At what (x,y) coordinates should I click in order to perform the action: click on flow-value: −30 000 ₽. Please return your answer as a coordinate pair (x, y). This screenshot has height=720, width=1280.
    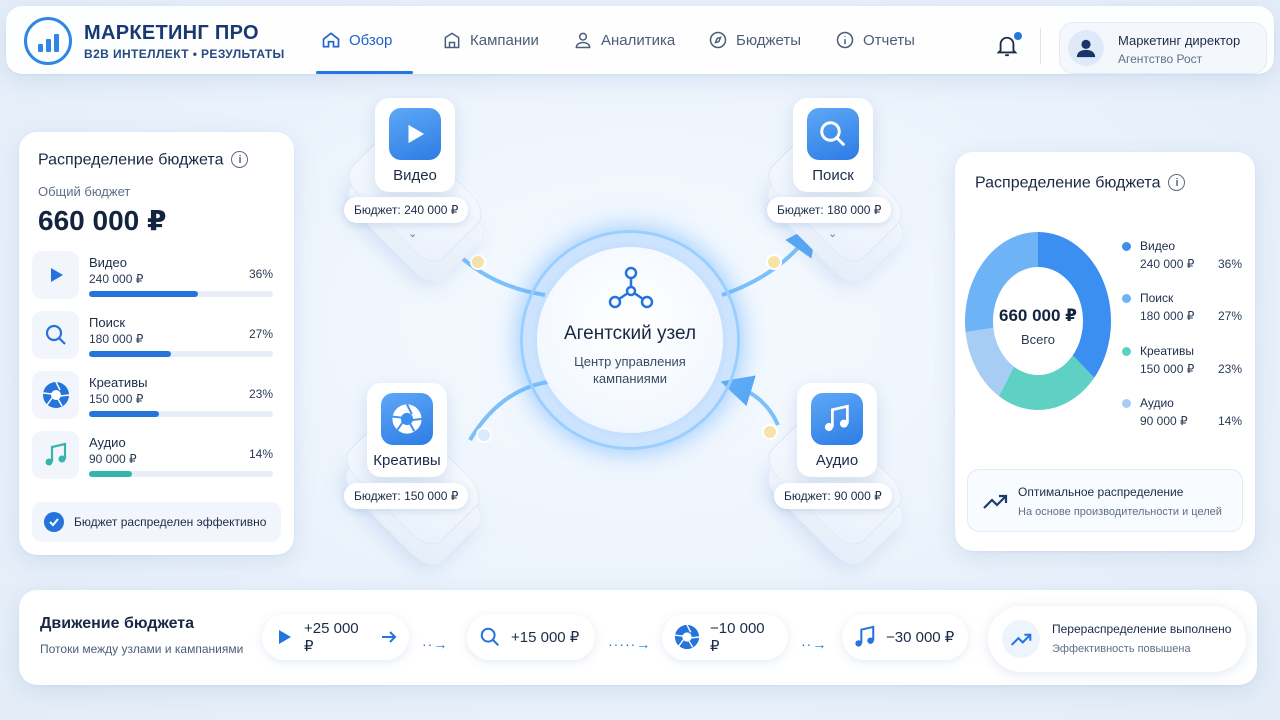
    Looking at the image, I should click on (920, 637).